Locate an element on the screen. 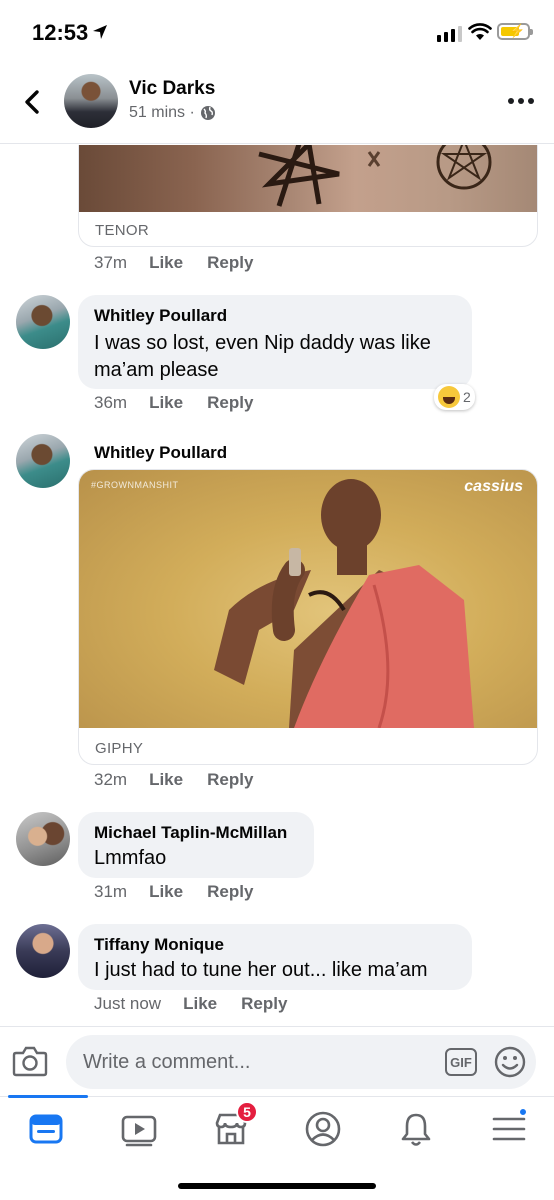 The image size is (554, 1200). tenor-gif-image is located at coordinates (308, 178).